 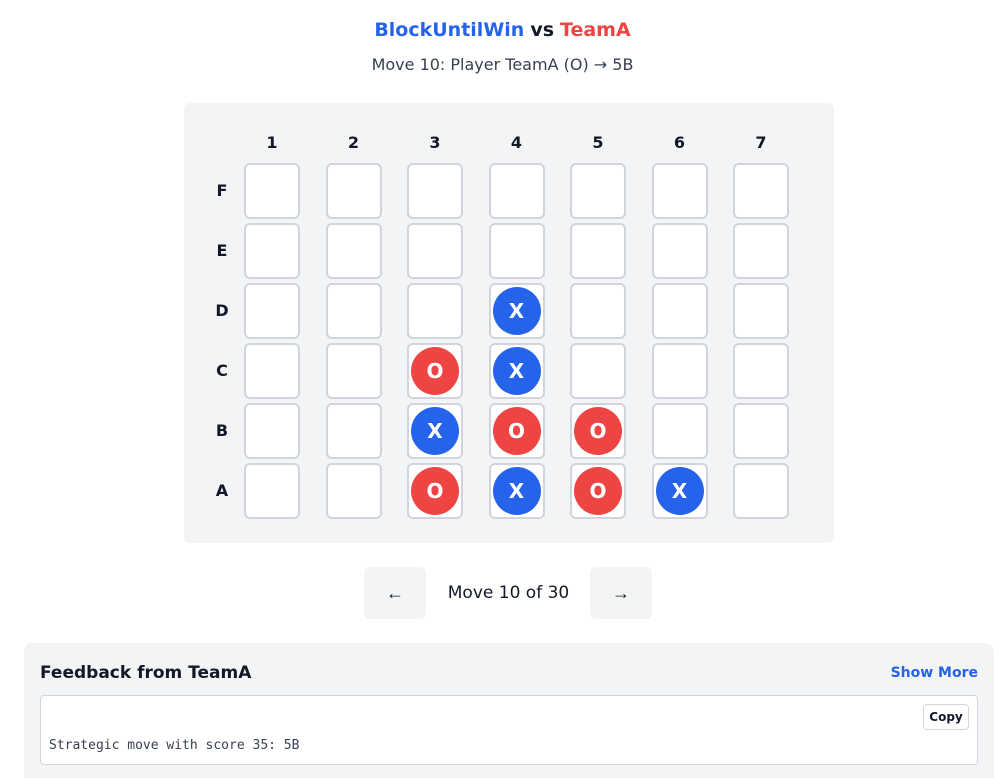 I want to click on copy-button: Copy, so click(x=946, y=717).